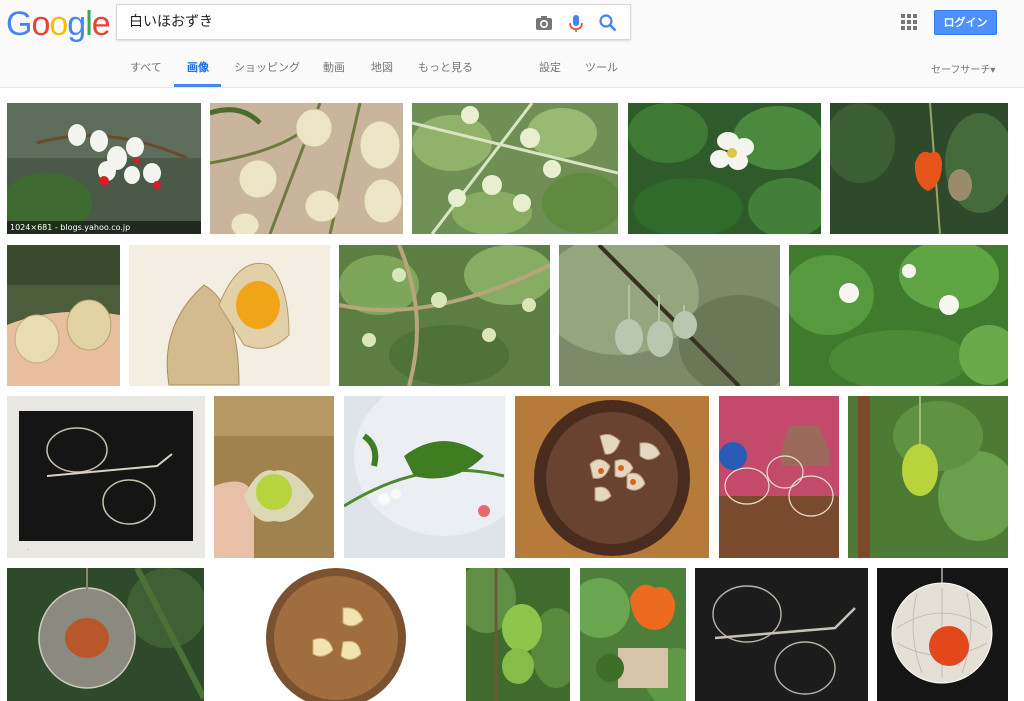  What do you see at coordinates (382, 67) in the screenshot?
I see `tab-maps: 地図` at bounding box center [382, 67].